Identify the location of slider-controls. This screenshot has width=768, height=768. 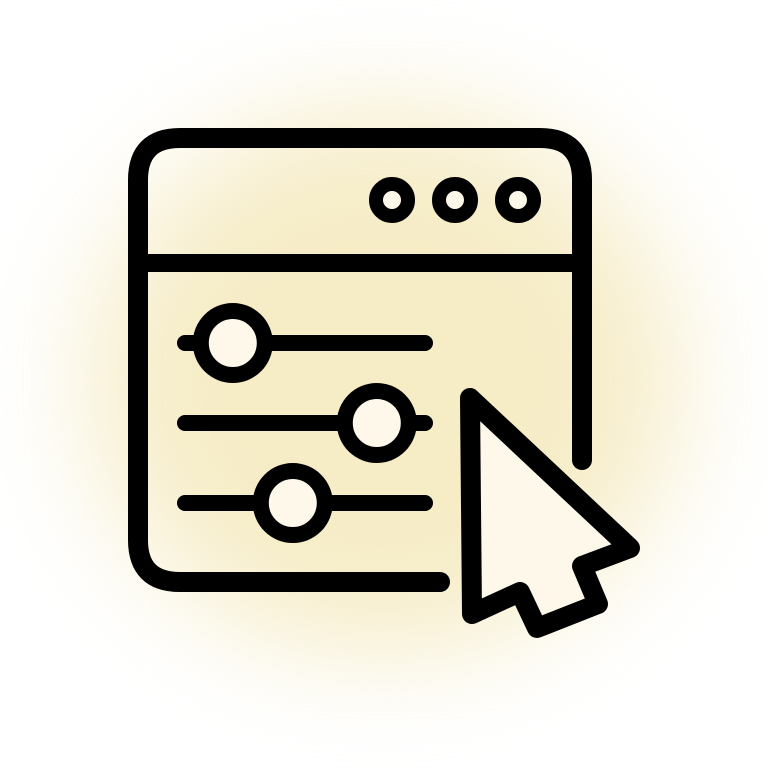
(305, 423).